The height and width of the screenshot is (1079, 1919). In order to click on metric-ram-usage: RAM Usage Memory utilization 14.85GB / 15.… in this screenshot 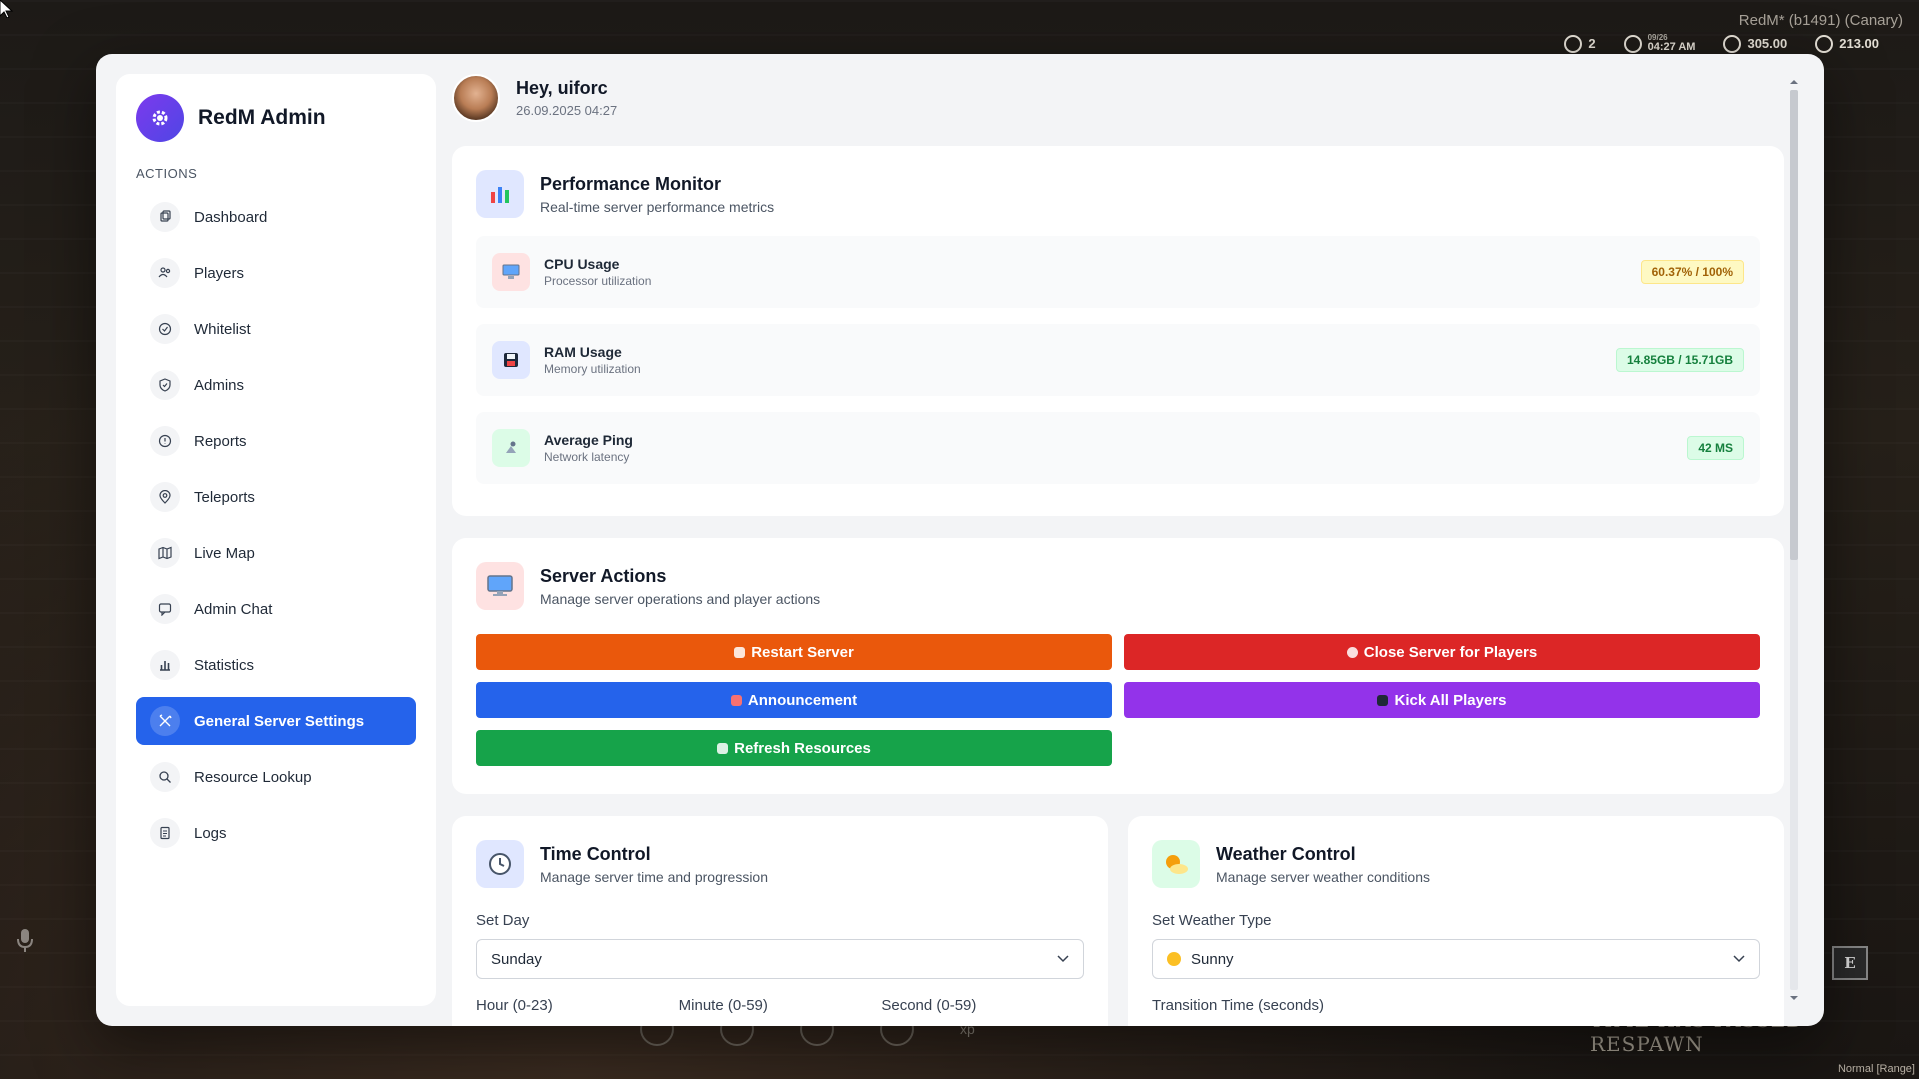, I will do `click(1118, 360)`.